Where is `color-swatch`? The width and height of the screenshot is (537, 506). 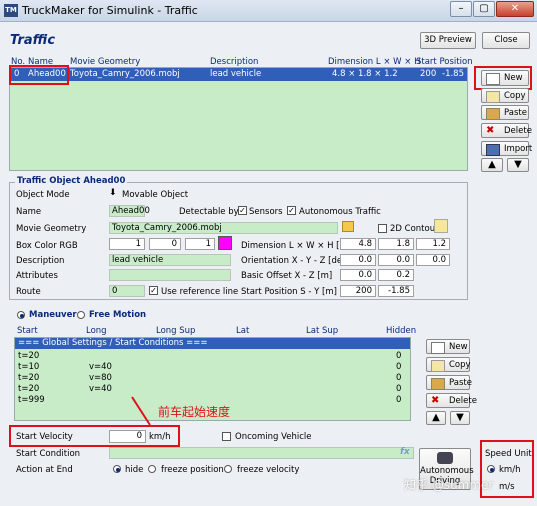
color-swatch is located at coordinates (225, 243).